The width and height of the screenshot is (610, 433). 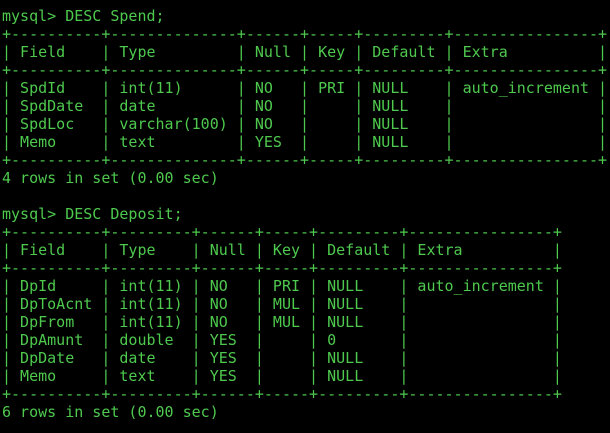 What do you see at coordinates (92, 214) in the screenshot?
I see `command-line: mysql> DESC Deposit;` at bounding box center [92, 214].